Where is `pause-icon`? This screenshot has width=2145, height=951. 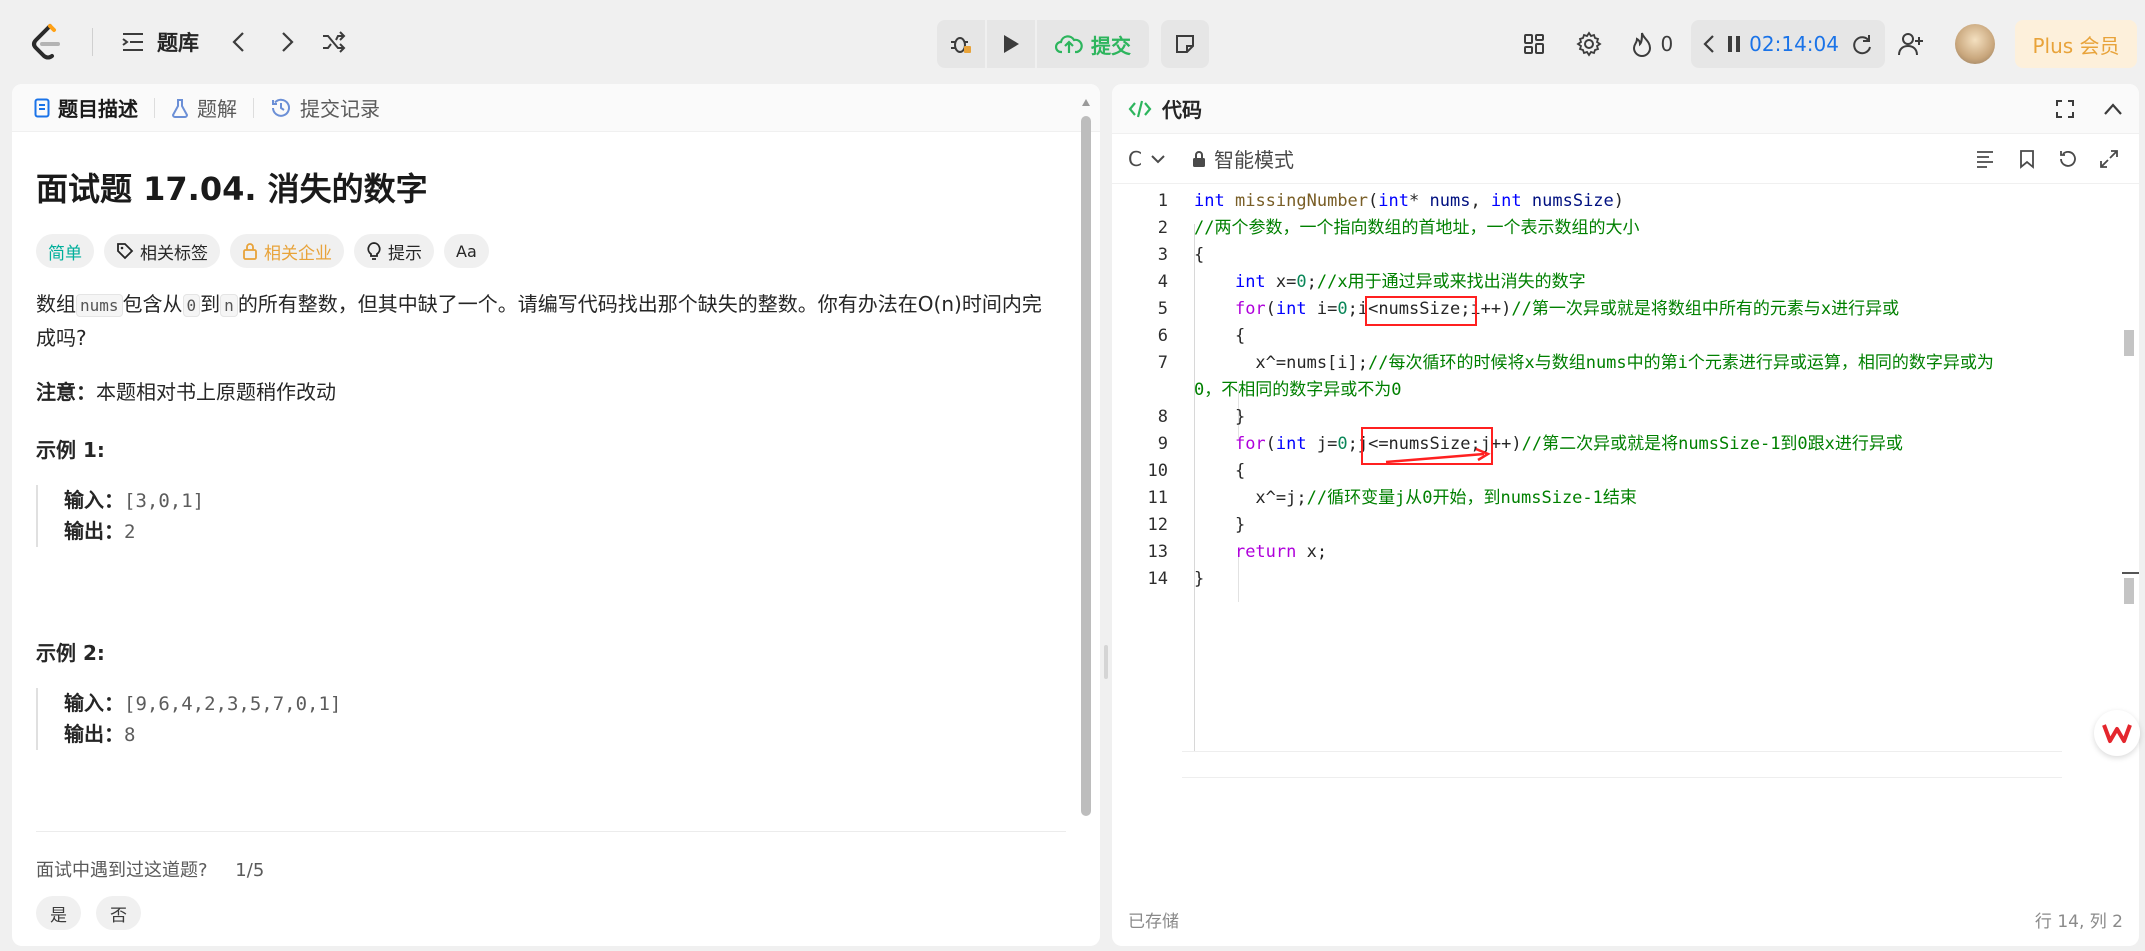
pause-icon is located at coordinates (1734, 44).